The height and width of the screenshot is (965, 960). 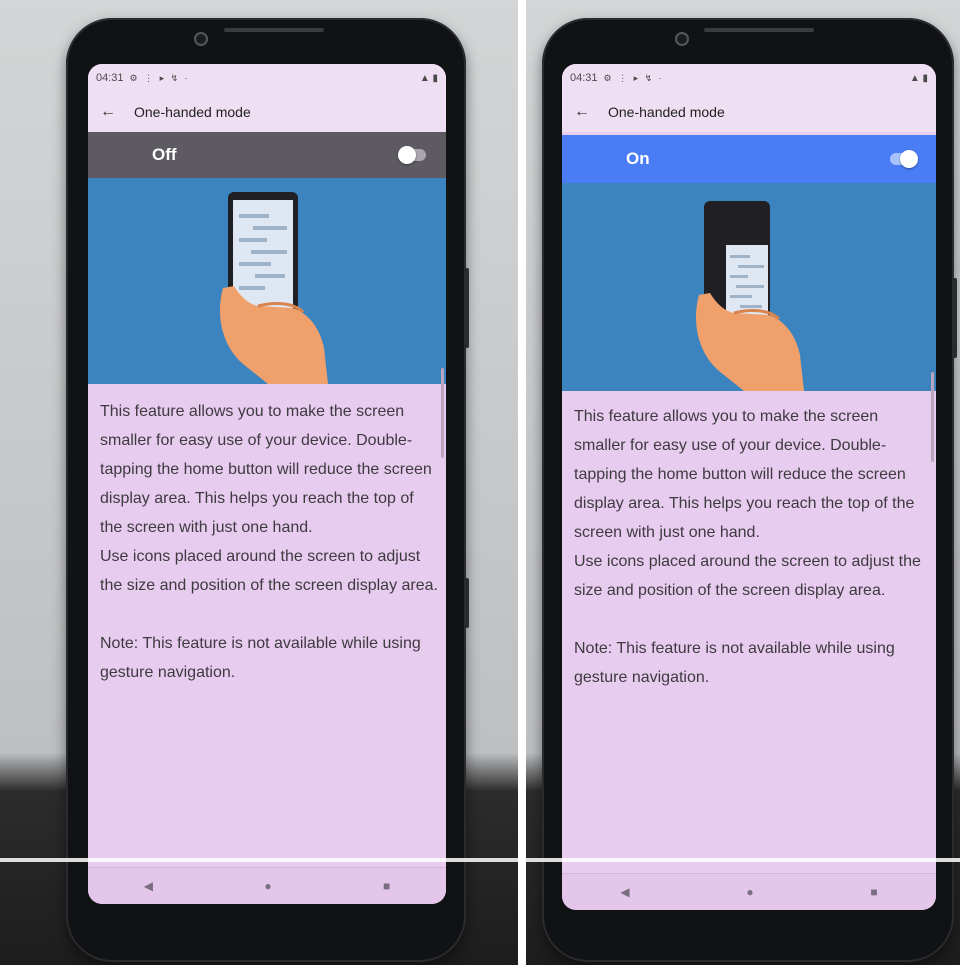 What do you see at coordinates (480, 860) in the screenshot?
I see `horizontal-overlay-line` at bounding box center [480, 860].